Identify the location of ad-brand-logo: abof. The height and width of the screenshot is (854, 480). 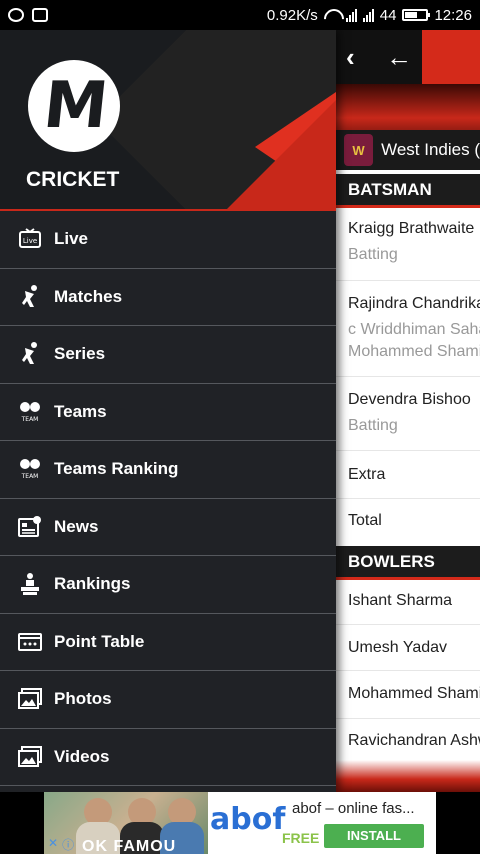
(248, 819).